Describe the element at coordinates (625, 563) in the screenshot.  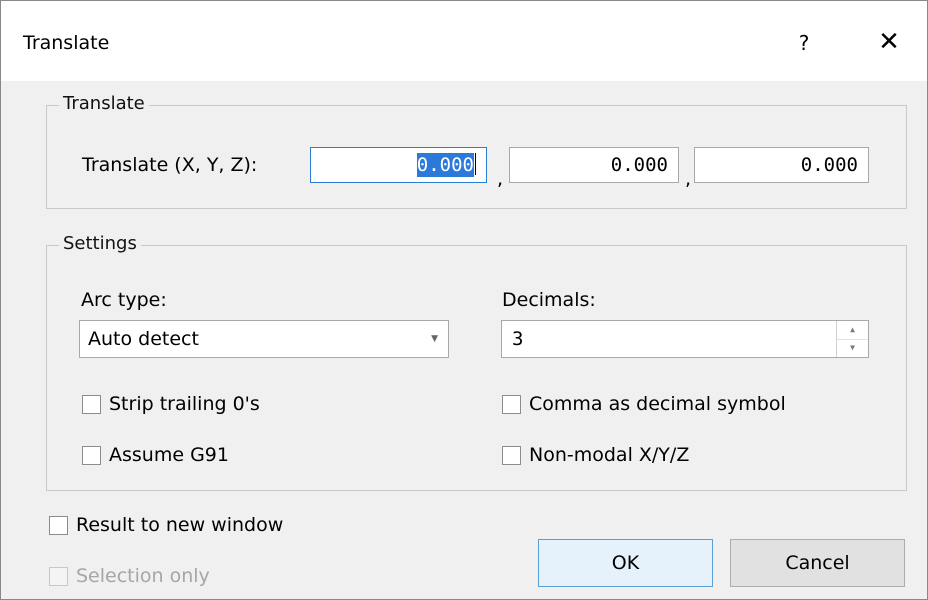
I see `ok-button: OK` at that location.